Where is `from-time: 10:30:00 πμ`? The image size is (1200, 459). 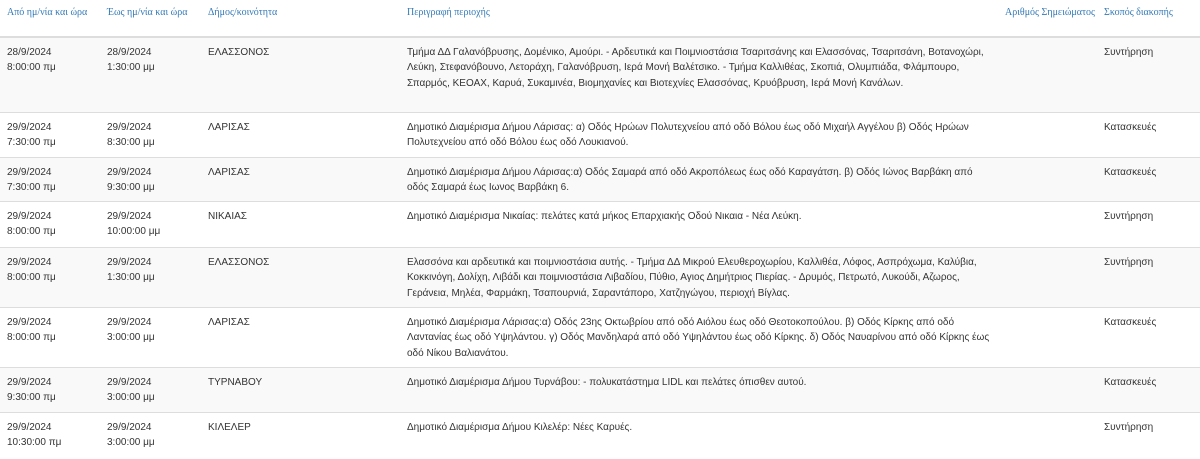
from-time: 10:30:00 πμ is located at coordinates (34, 442).